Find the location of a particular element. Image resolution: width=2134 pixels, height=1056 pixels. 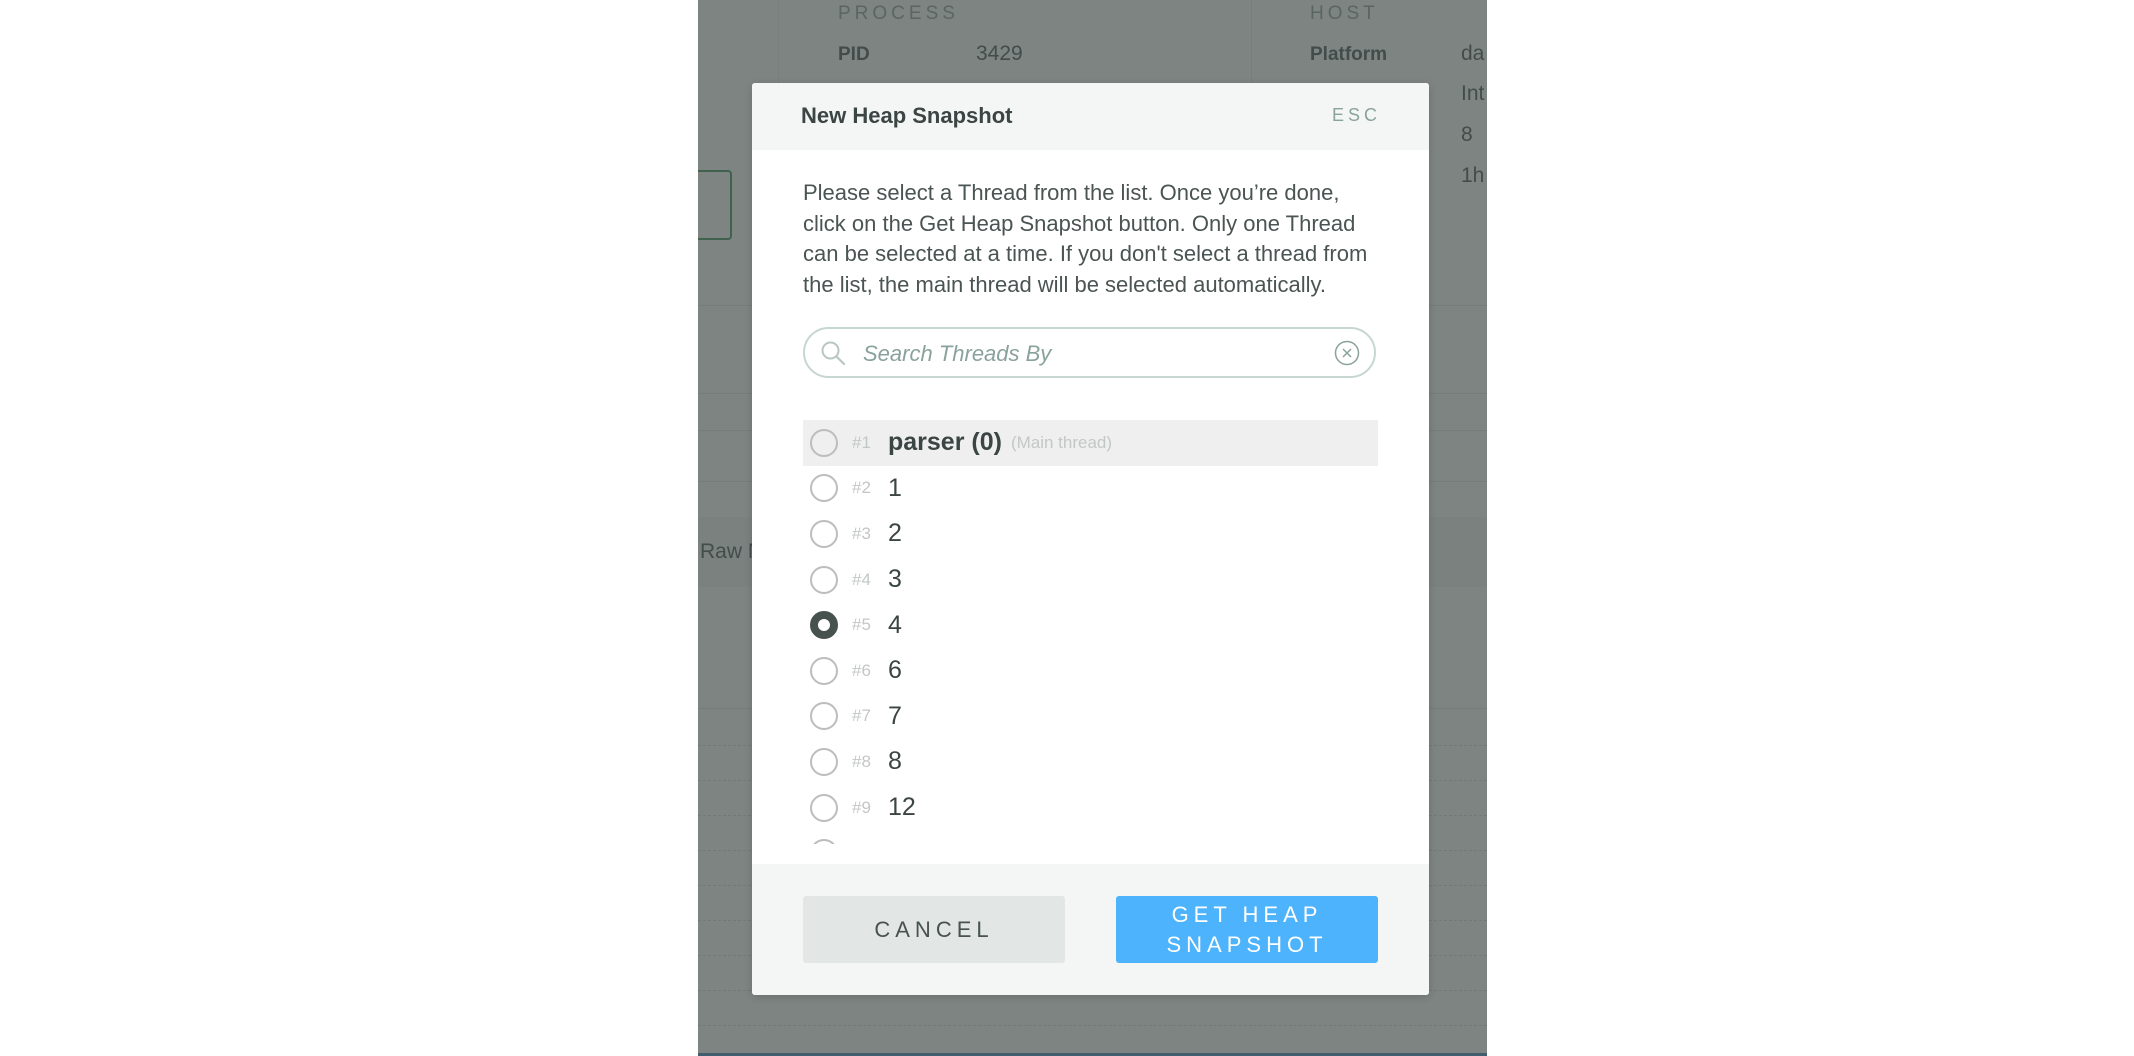

thread-name: 2 is located at coordinates (895, 533).